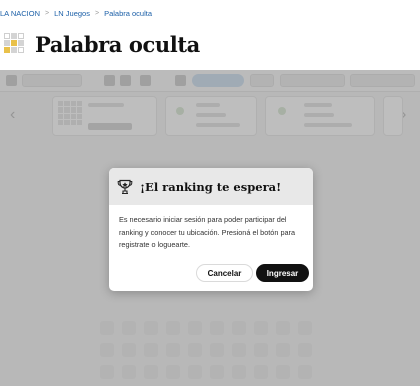  What do you see at coordinates (20, 13) in the screenshot?
I see `breadcrumb-link-la-nacion: LA NACION` at bounding box center [20, 13].